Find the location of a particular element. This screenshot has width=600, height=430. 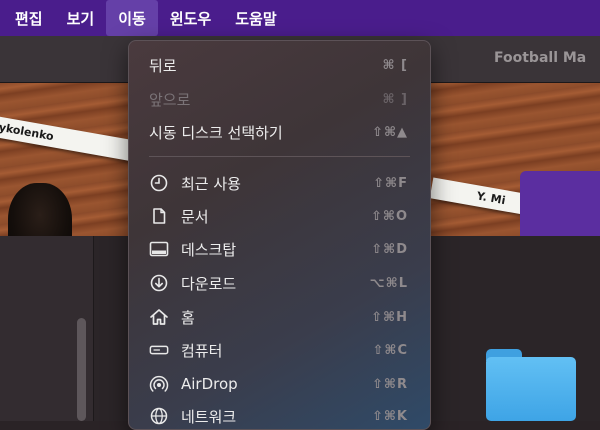

menu-go: 이동 is located at coordinates (132, 18).